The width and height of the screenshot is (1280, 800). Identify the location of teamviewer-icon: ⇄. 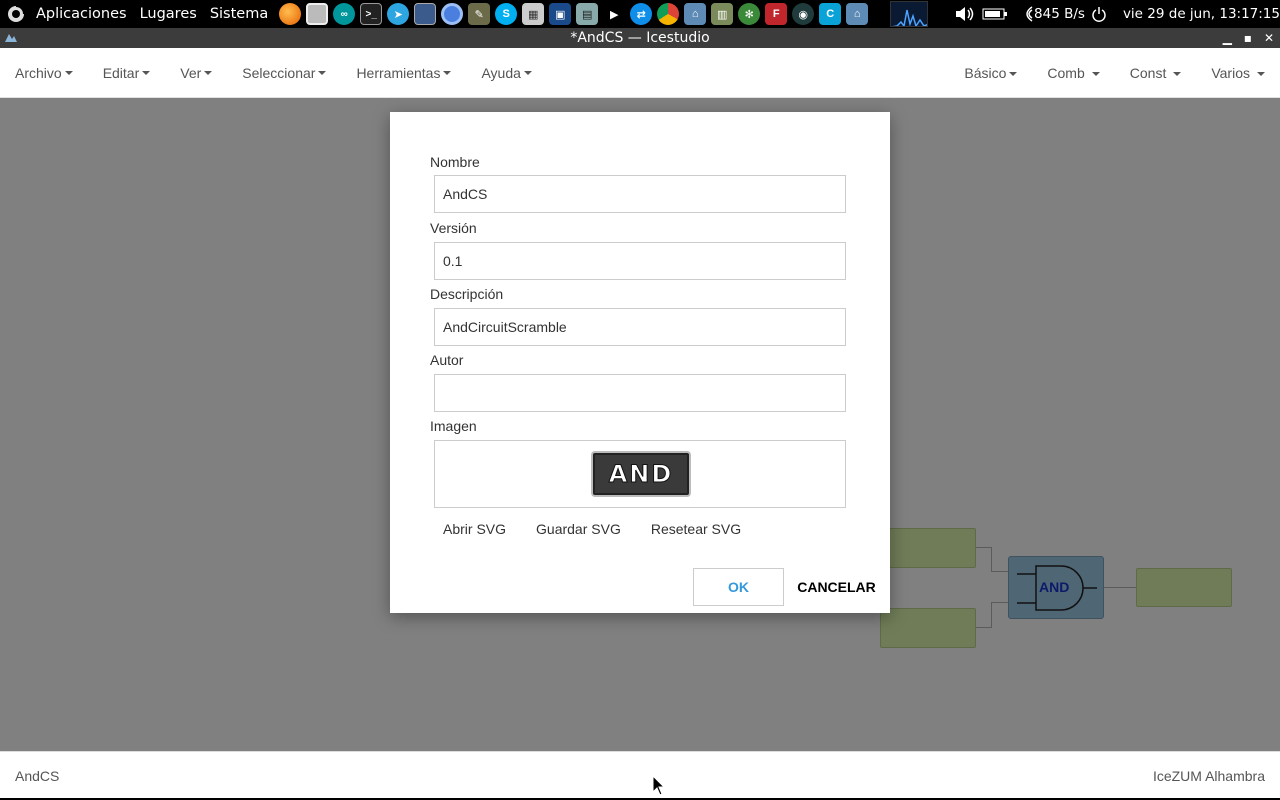
(641, 14).